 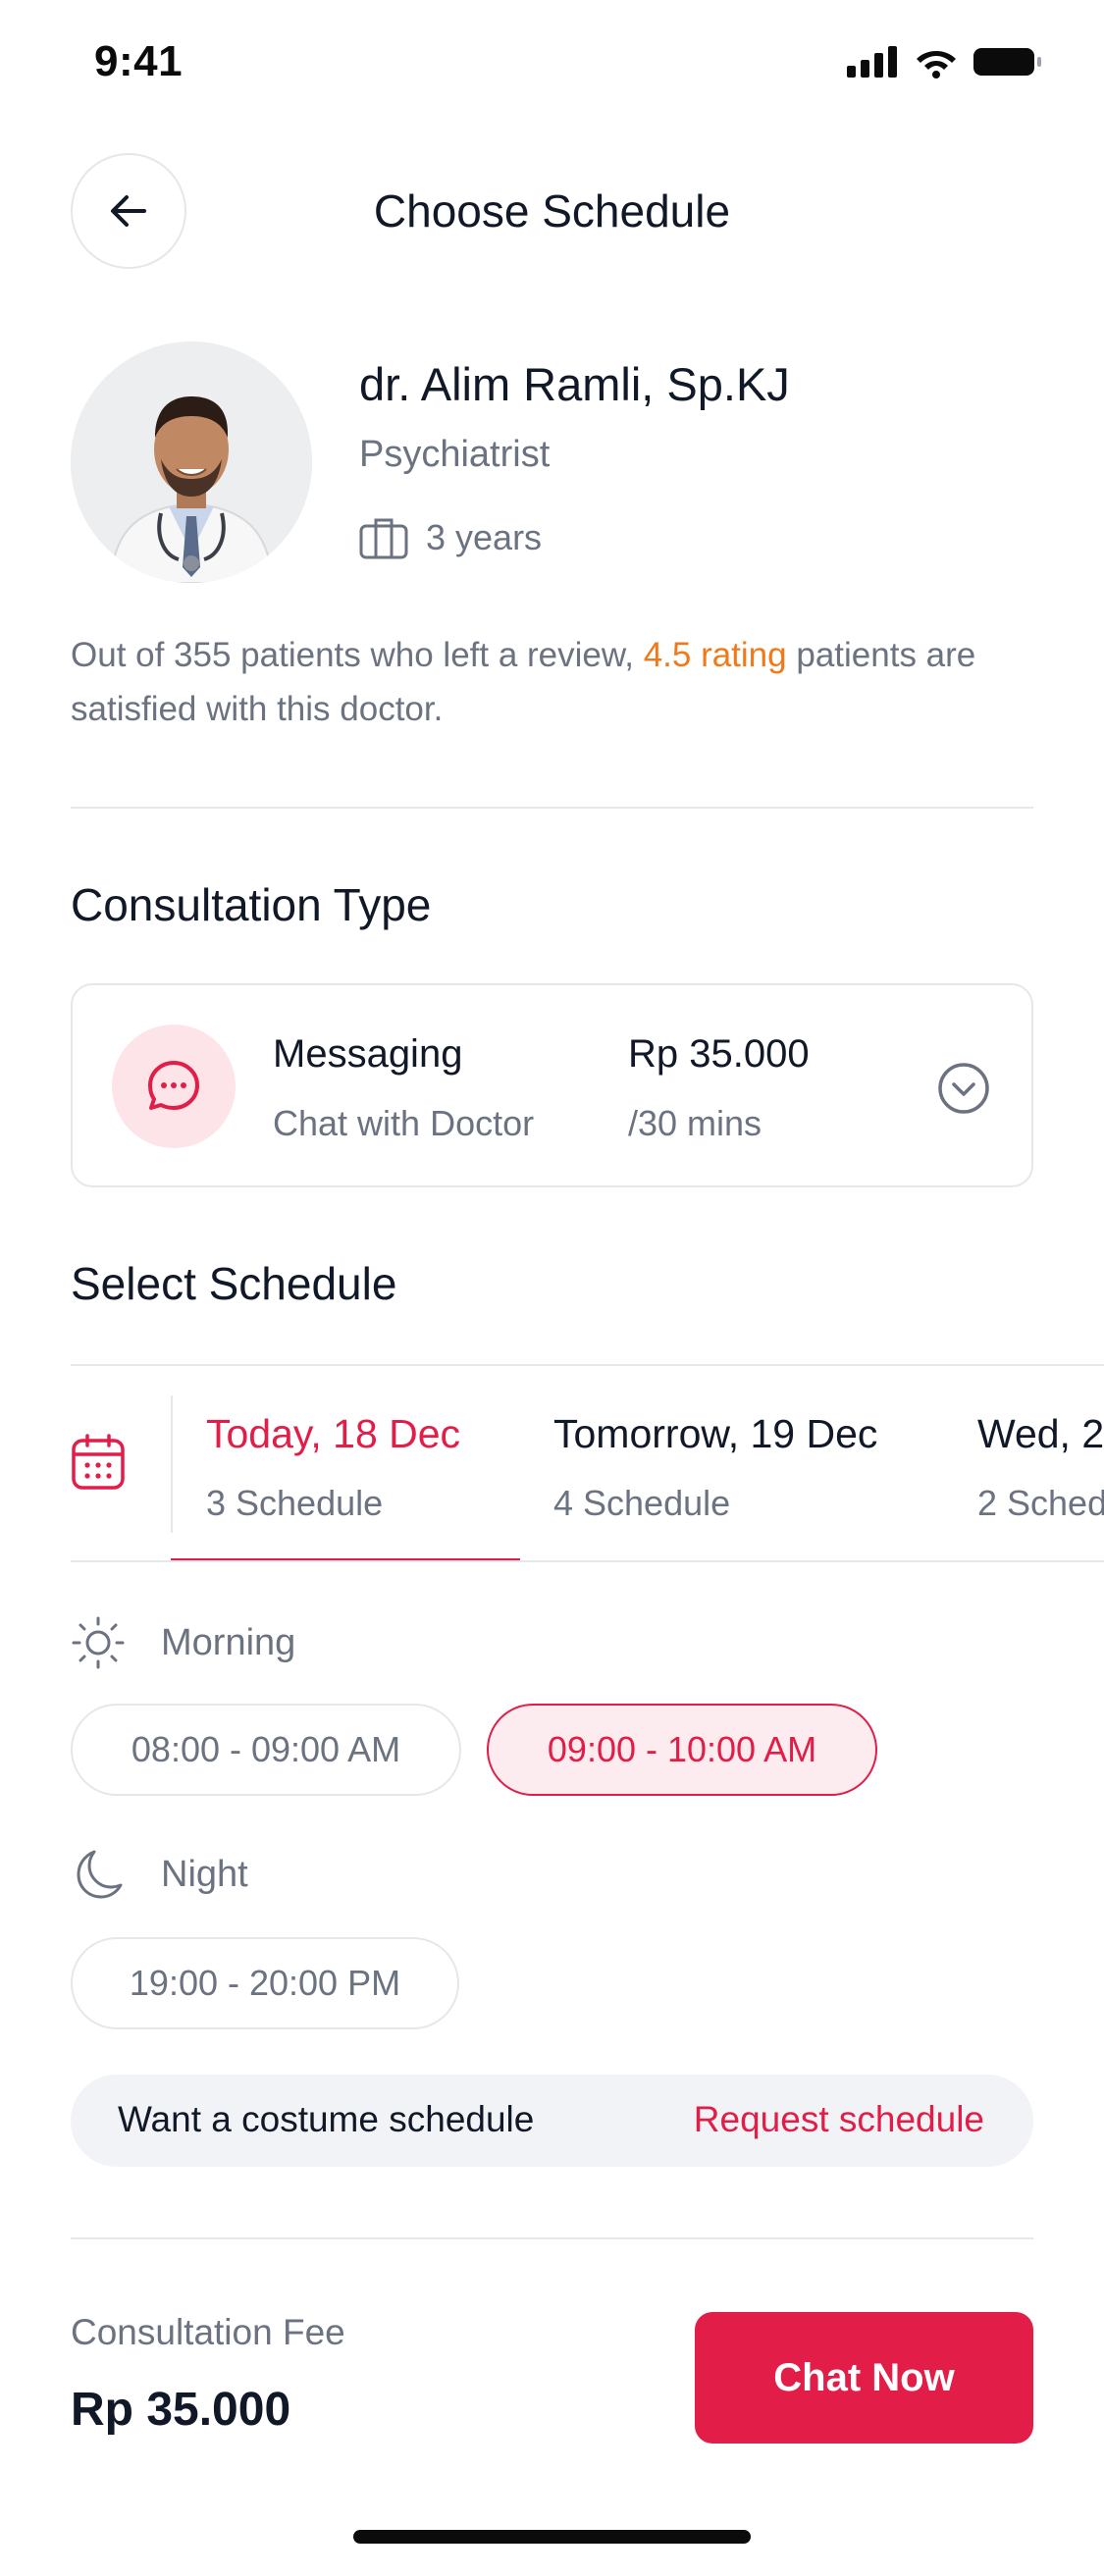 I want to click on night-period-header: Night, so click(x=159, y=1874).